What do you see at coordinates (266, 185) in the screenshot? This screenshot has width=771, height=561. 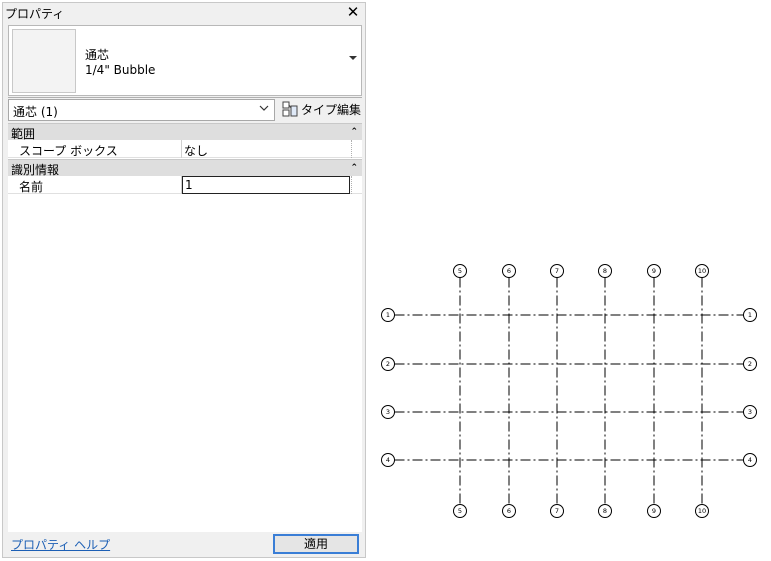 I see `name-value-field: 1` at bounding box center [266, 185].